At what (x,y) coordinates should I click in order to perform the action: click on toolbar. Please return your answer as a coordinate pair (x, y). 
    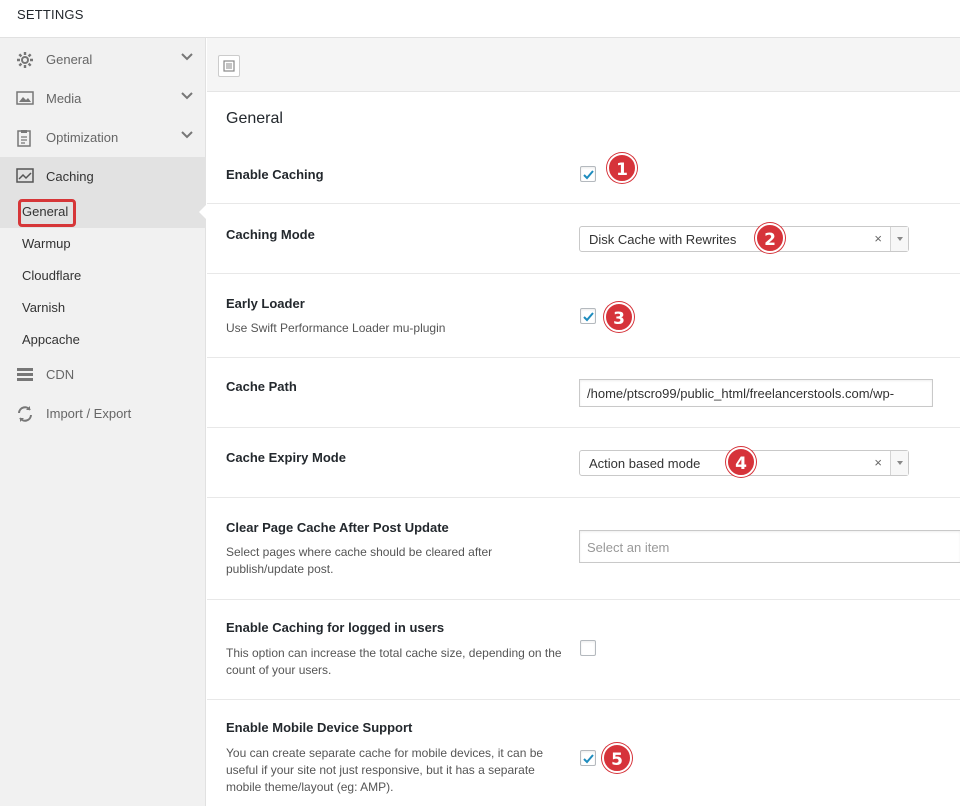
    Looking at the image, I should click on (583, 65).